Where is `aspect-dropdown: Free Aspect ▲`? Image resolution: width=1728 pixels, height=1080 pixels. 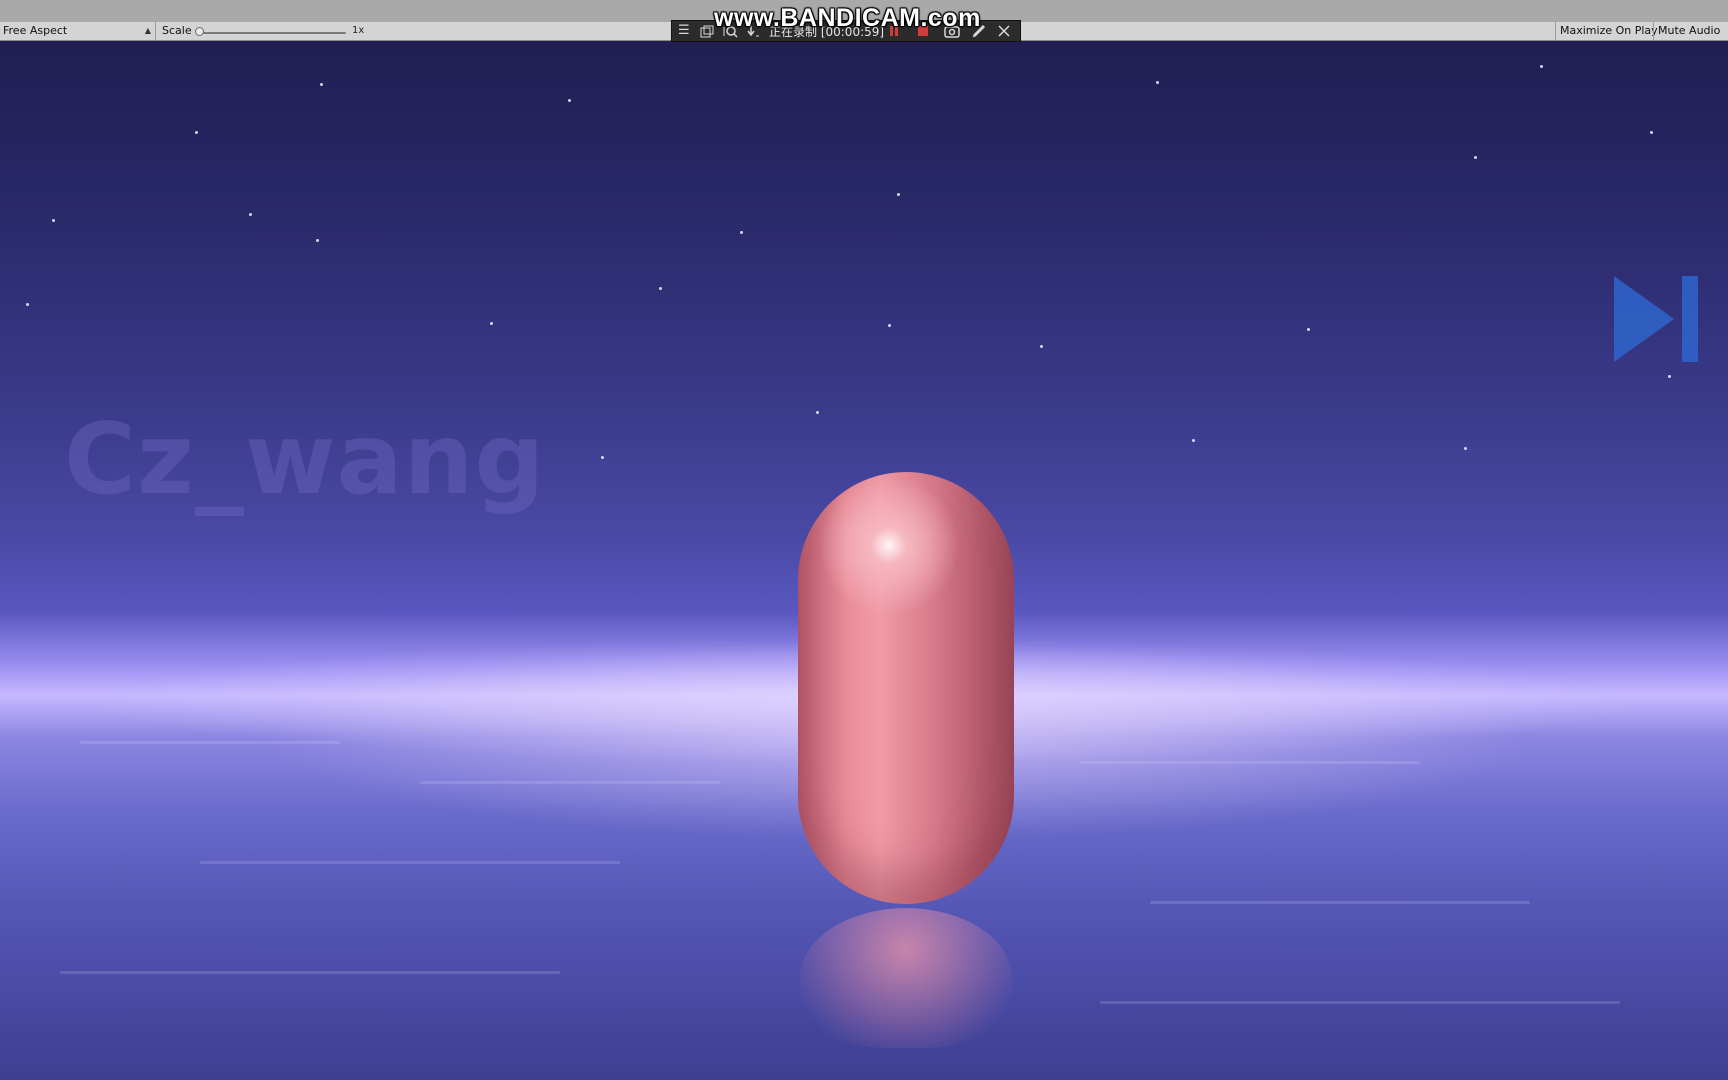 aspect-dropdown: Free Aspect ▲ is located at coordinates (78, 31).